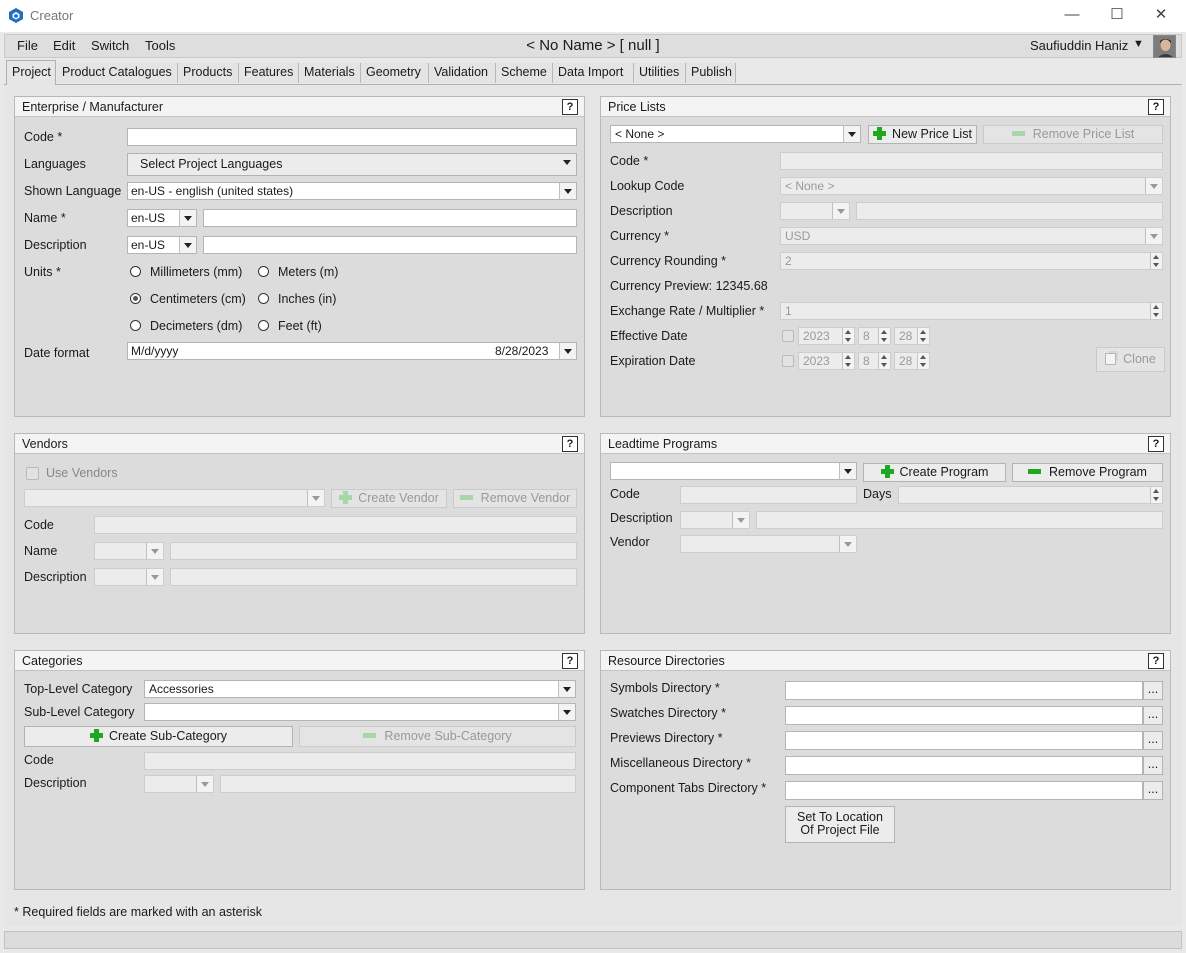  I want to click on enterprise-description-input, so click(390, 245).